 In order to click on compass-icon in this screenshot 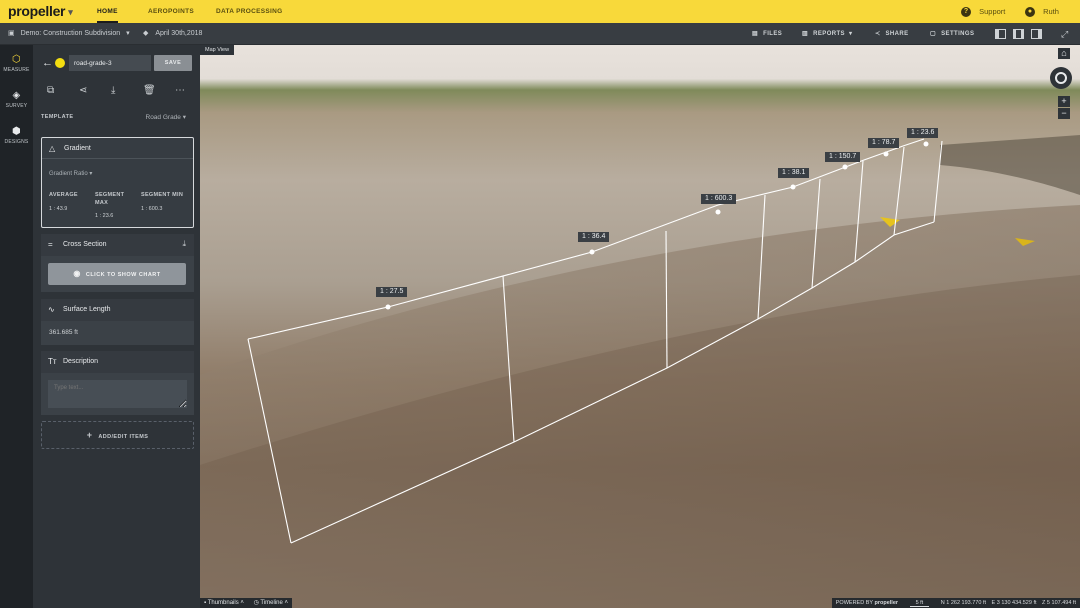, I will do `click(1061, 78)`.